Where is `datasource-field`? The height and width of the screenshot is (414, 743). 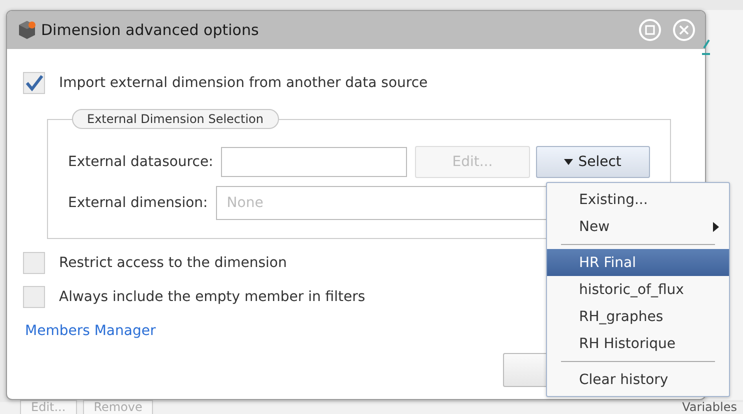 datasource-field is located at coordinates (314, 162).